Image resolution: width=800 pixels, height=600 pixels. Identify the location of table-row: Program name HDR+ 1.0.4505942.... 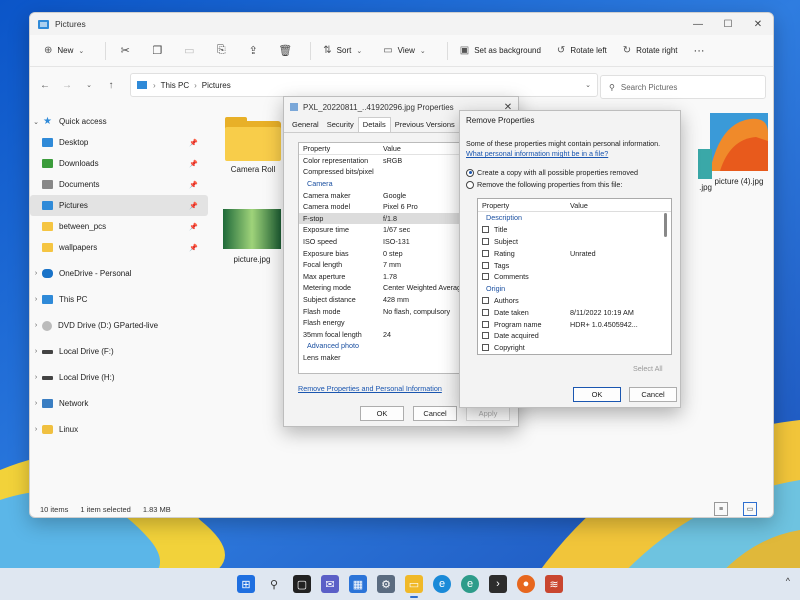
(574, 324).